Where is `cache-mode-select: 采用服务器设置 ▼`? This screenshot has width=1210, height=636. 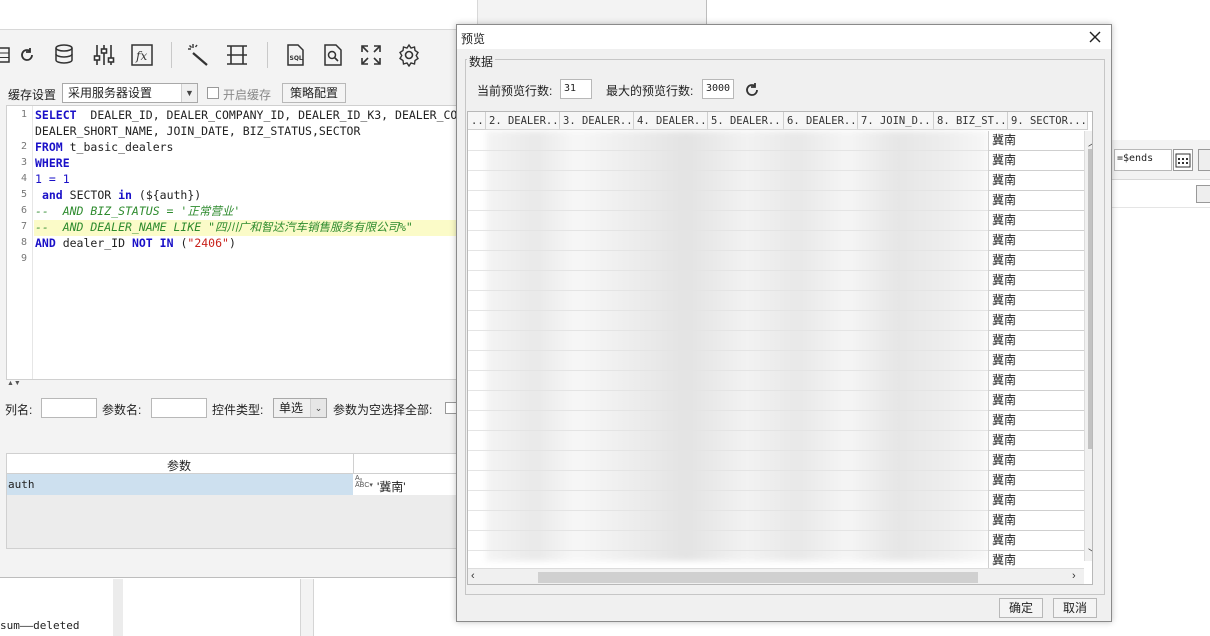 cache-mode-select: 采用服务器设置 ▼ is located at coordinates (130, 93).